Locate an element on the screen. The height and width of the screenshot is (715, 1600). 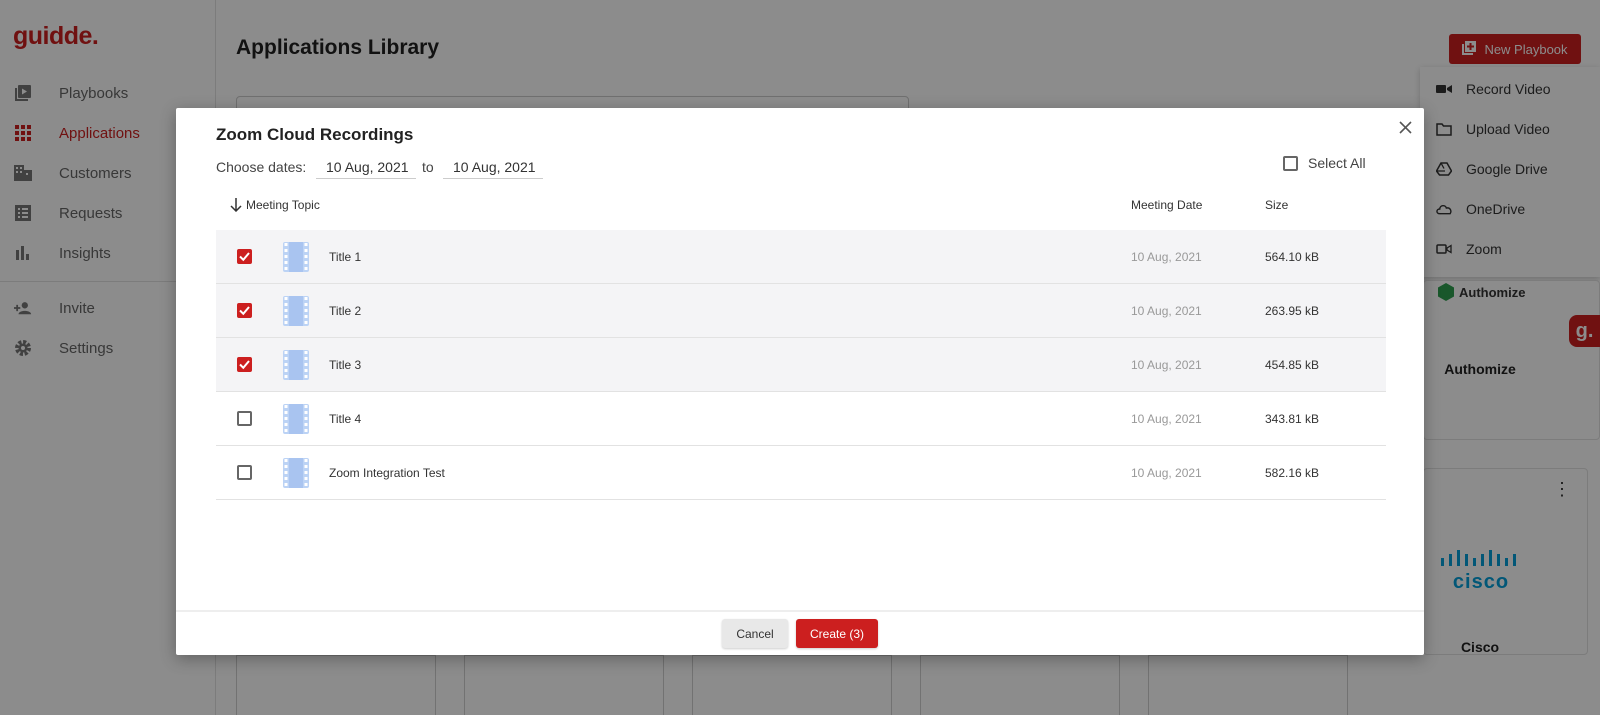
meeting-topic: Title 1 is located at coordinates (345, 256).